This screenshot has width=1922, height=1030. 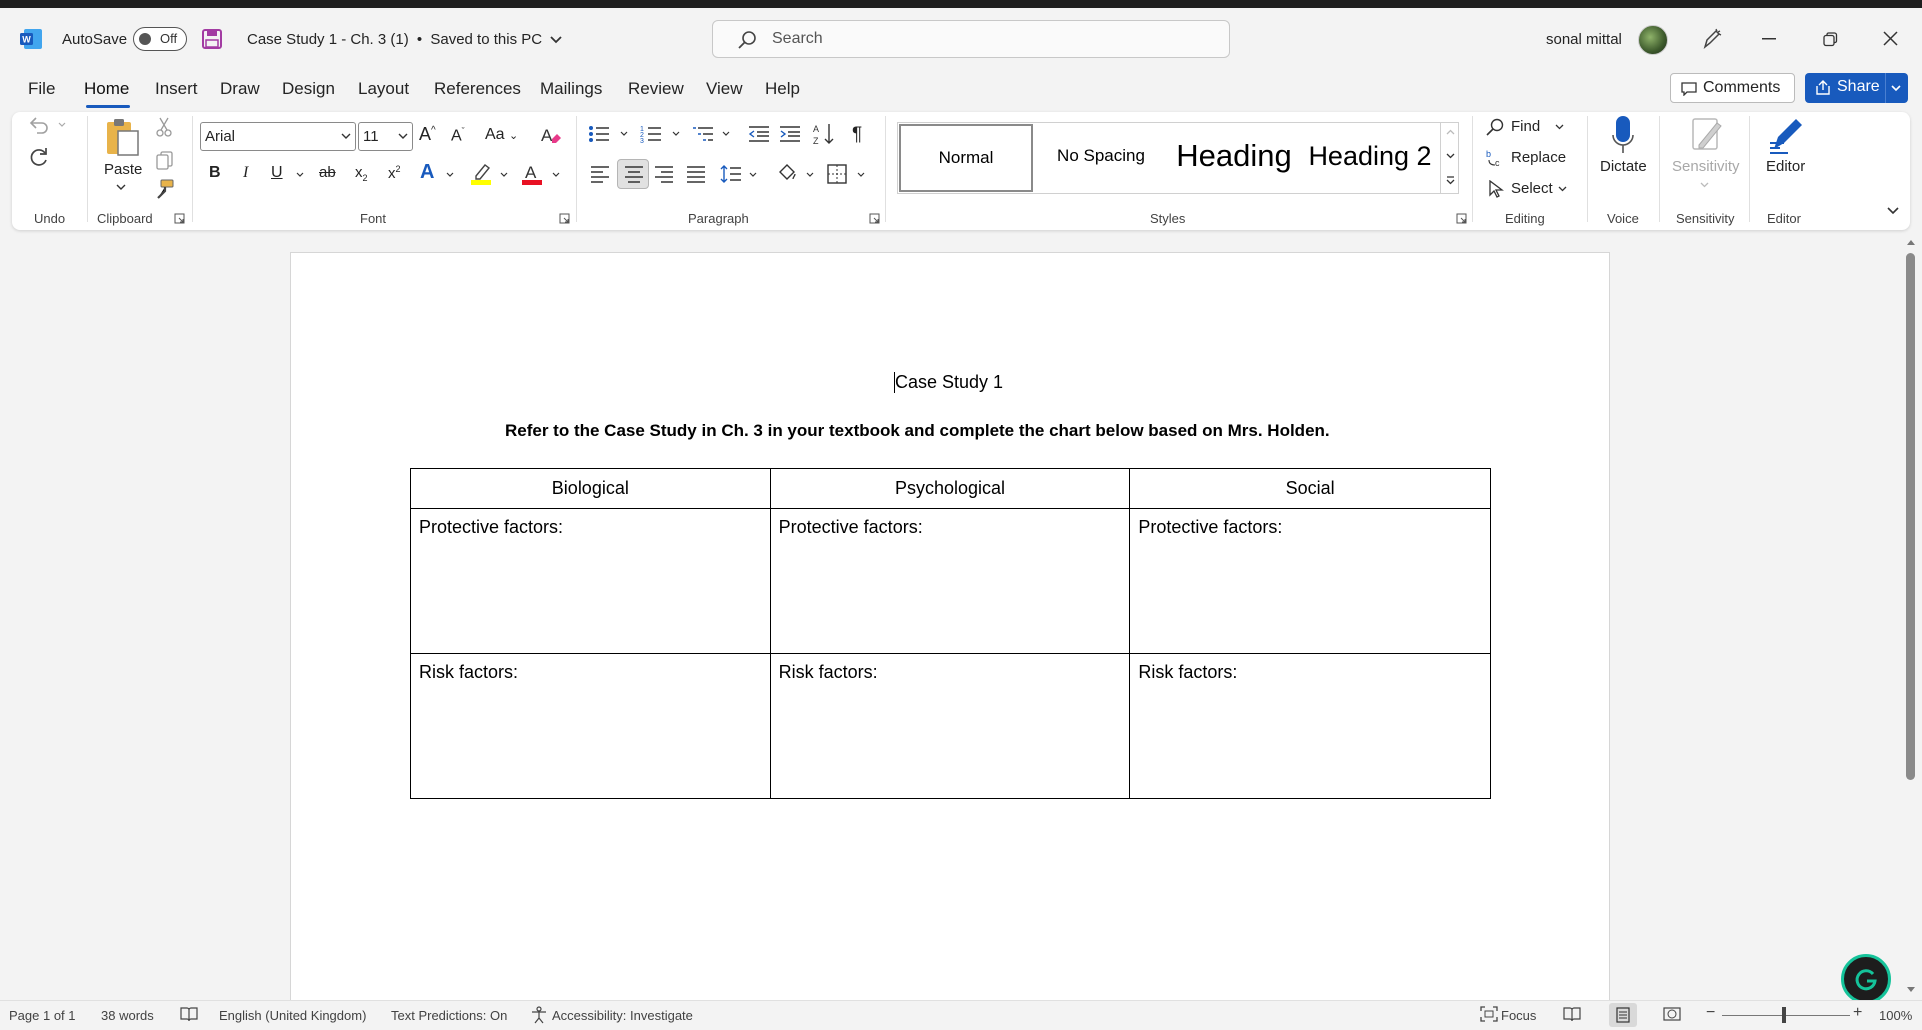 I want to click on print-layout-button, so click(x=1623, y=1015).